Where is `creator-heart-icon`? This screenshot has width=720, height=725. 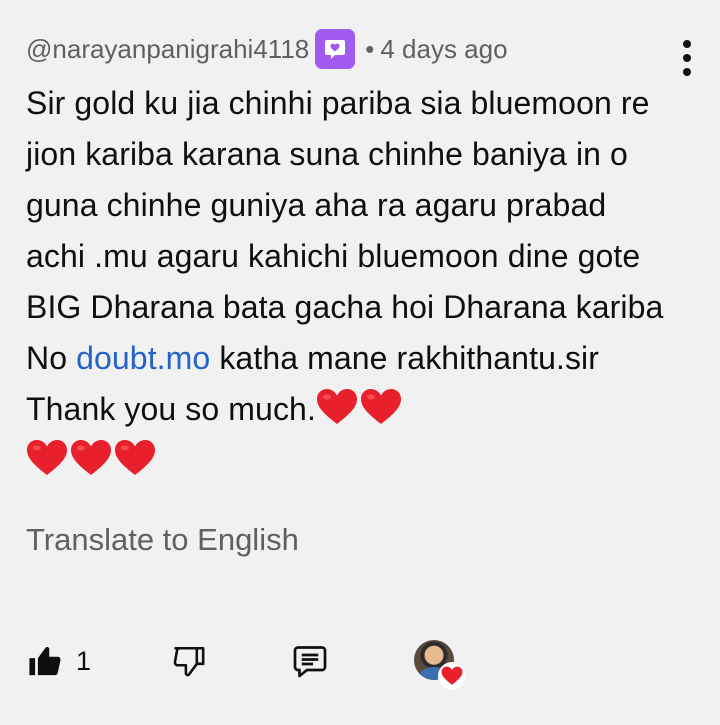 creator-heart-icon is located at coordinates (452, 676).